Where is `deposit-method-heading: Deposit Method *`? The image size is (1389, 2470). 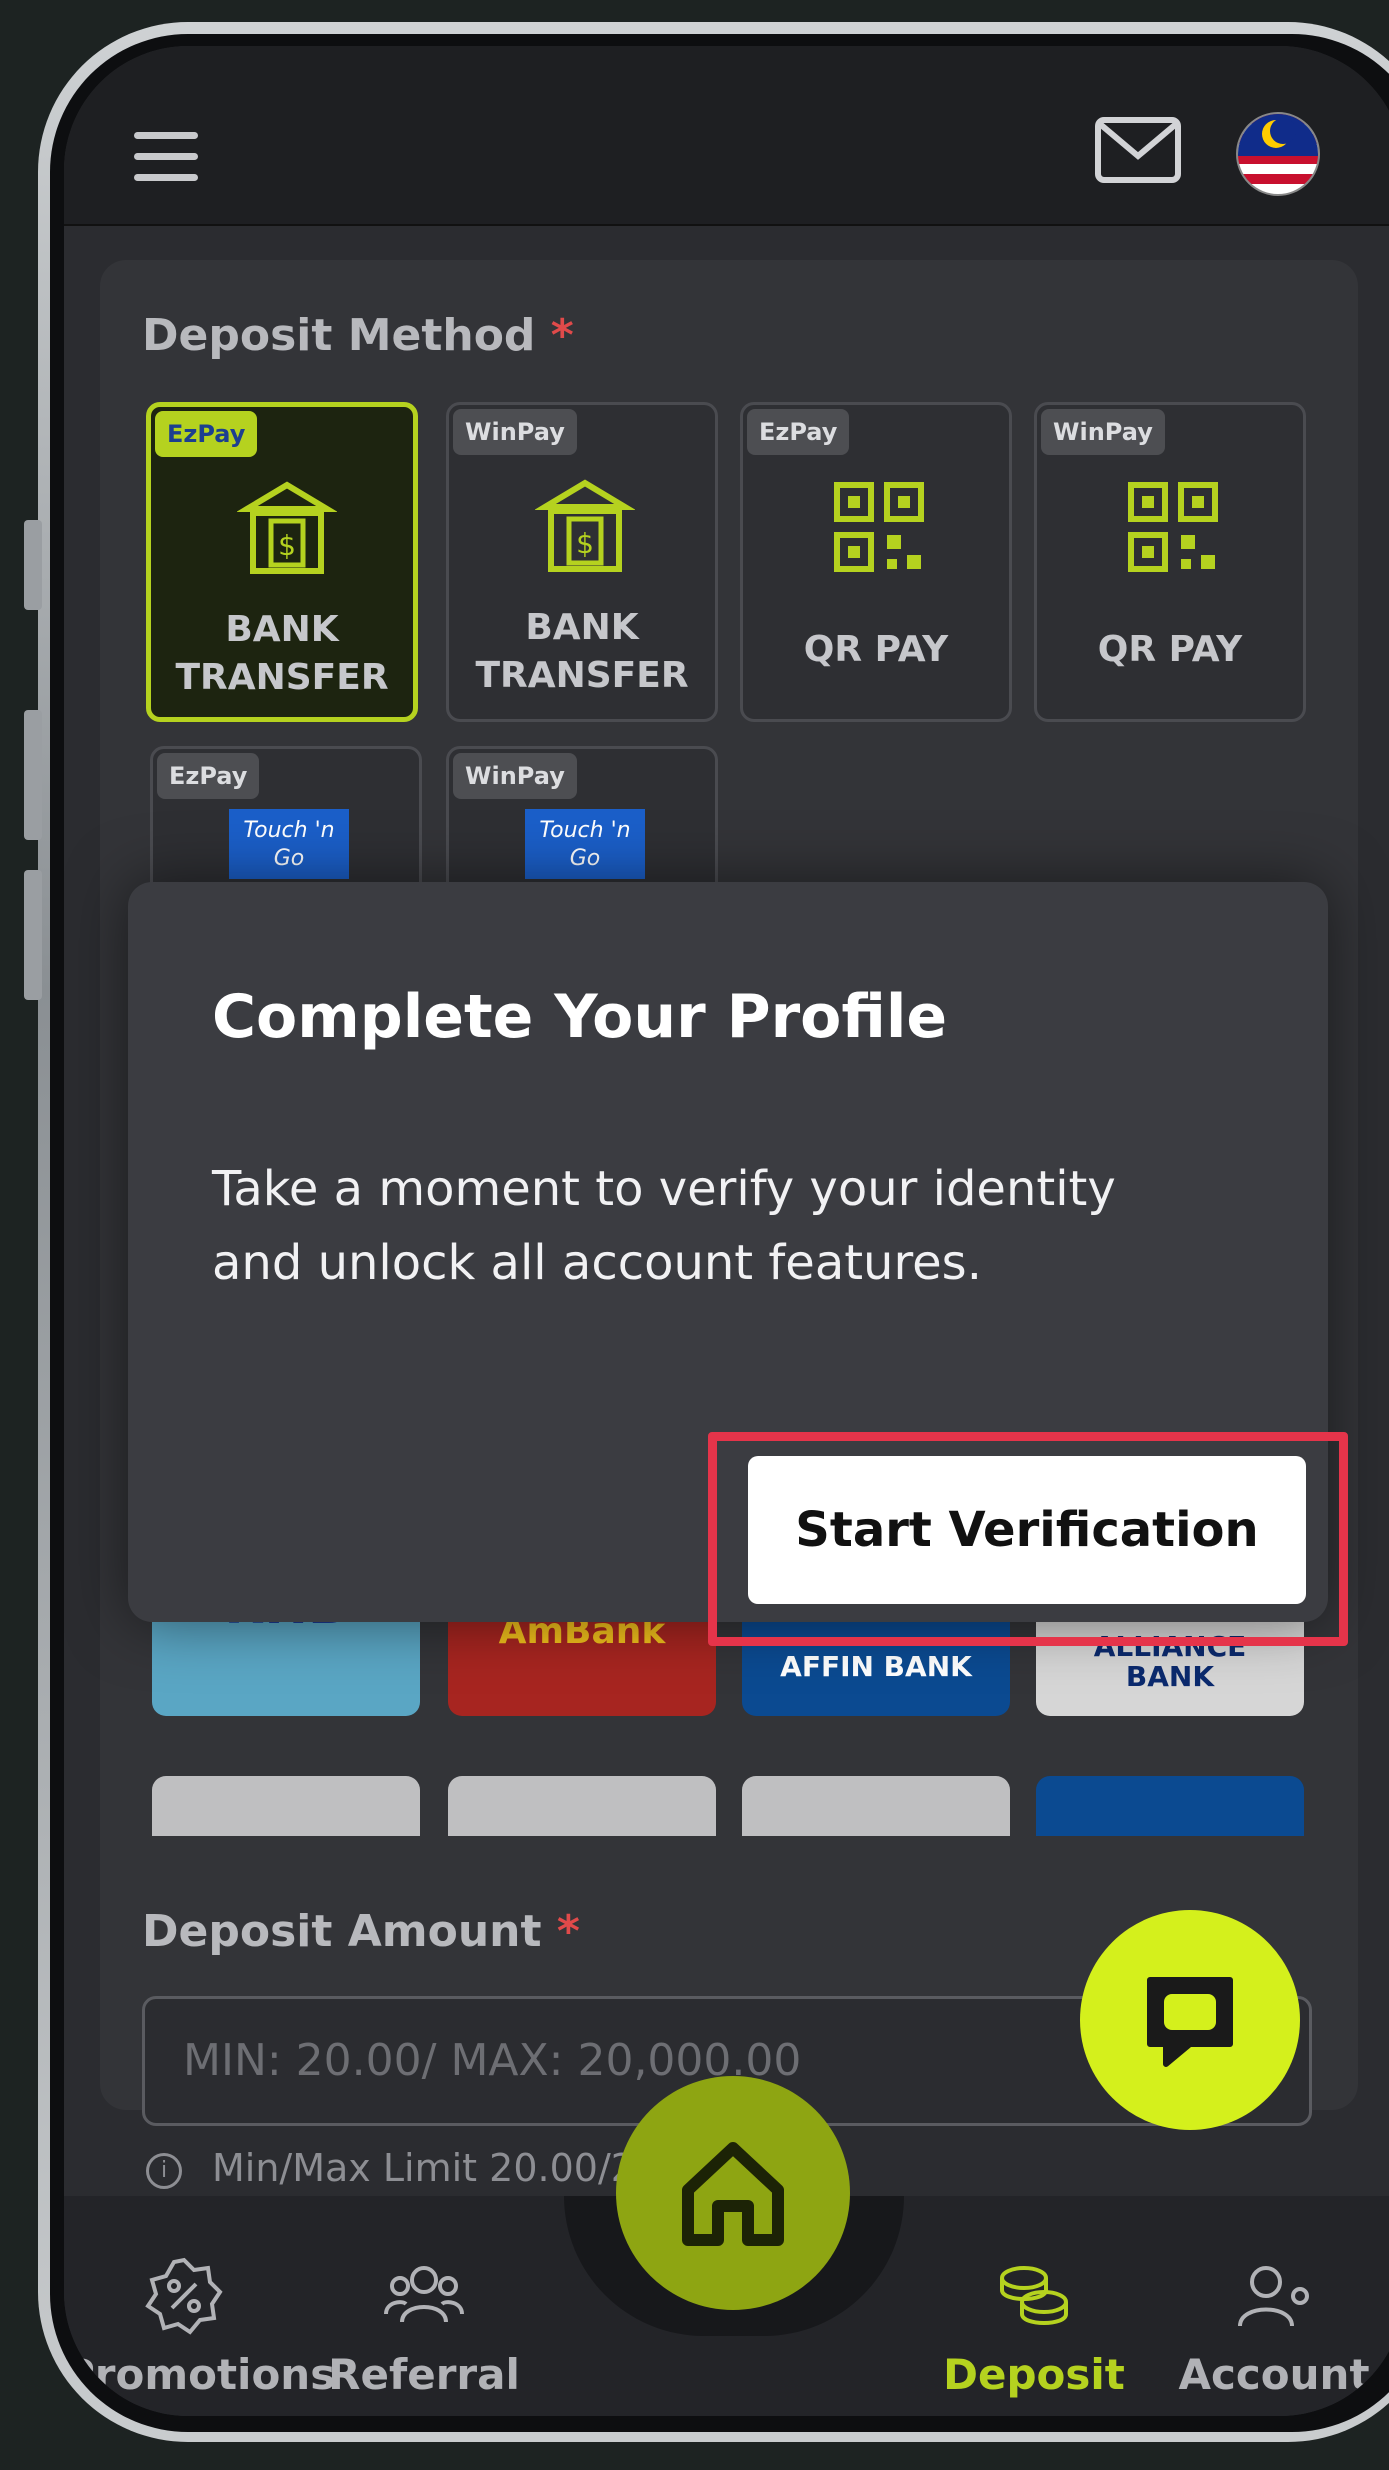
deposit-method-heading: Deposit Method * is located at coordinates (358, 335).